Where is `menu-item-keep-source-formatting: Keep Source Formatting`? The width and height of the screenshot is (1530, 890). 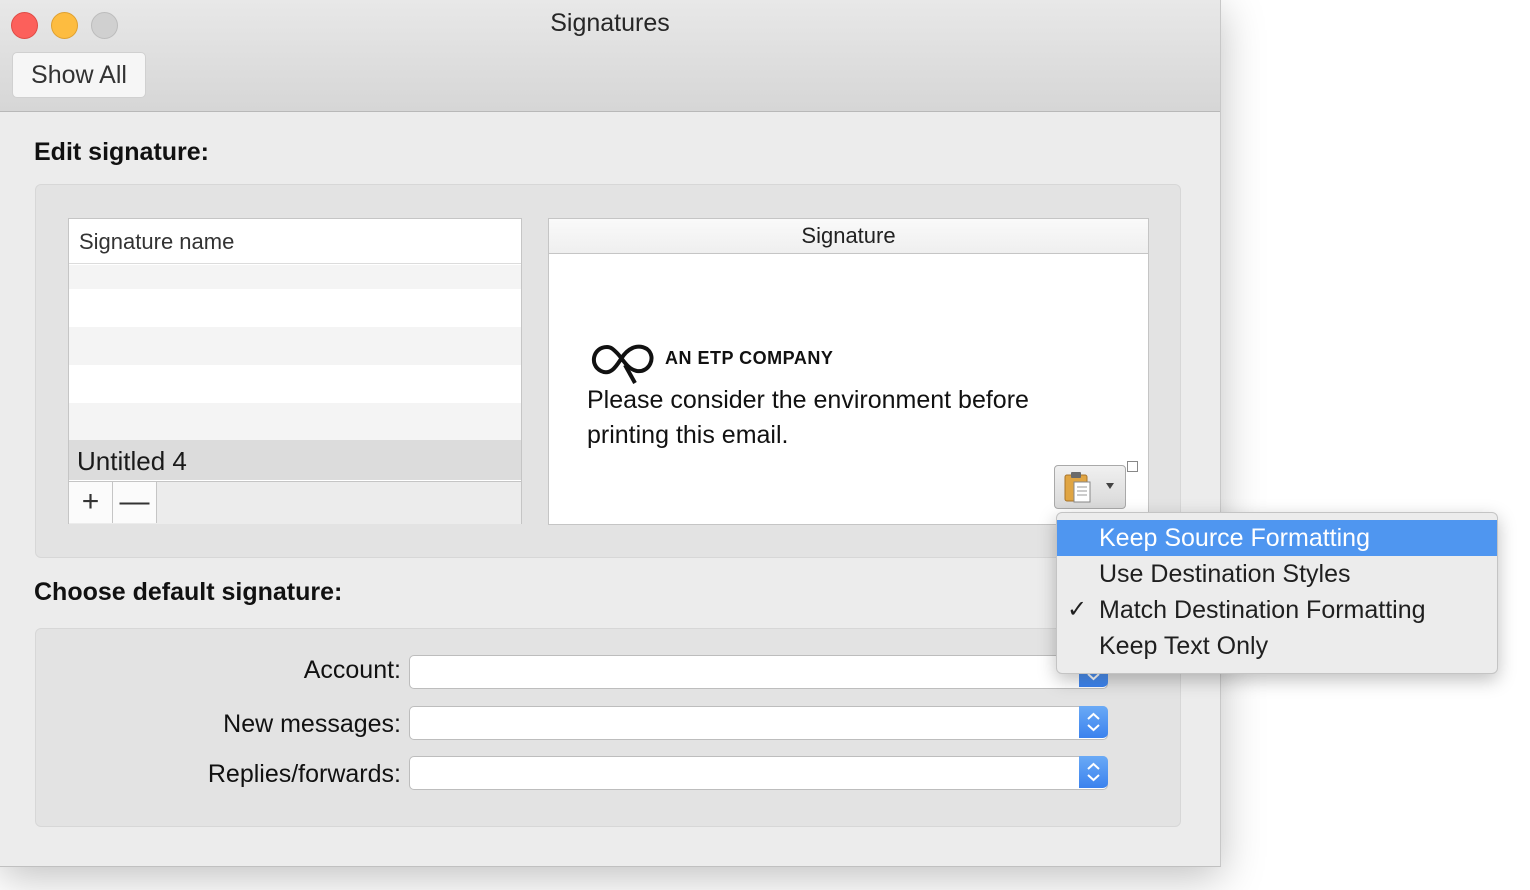
menu-item-keep-source-formatting: Keep Source Formatting is located at coordinates (1277, 538).